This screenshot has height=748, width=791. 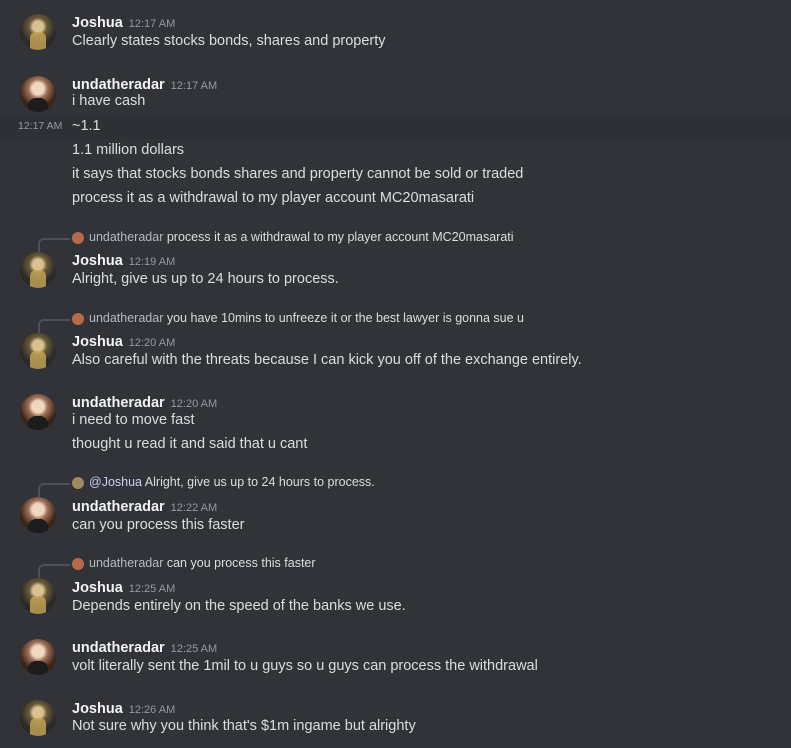 I want to click on message-header: Joshua 12:19 AM, so click(x=123, y=259).